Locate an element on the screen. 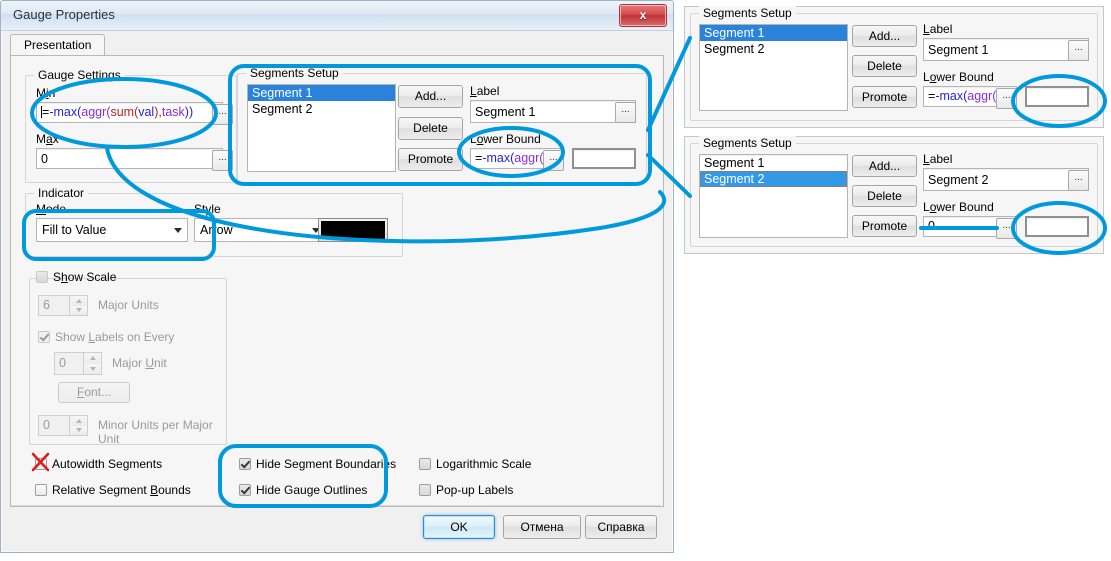  lower-bound-input-value-2: 0 is located at coordinates (931, 226).